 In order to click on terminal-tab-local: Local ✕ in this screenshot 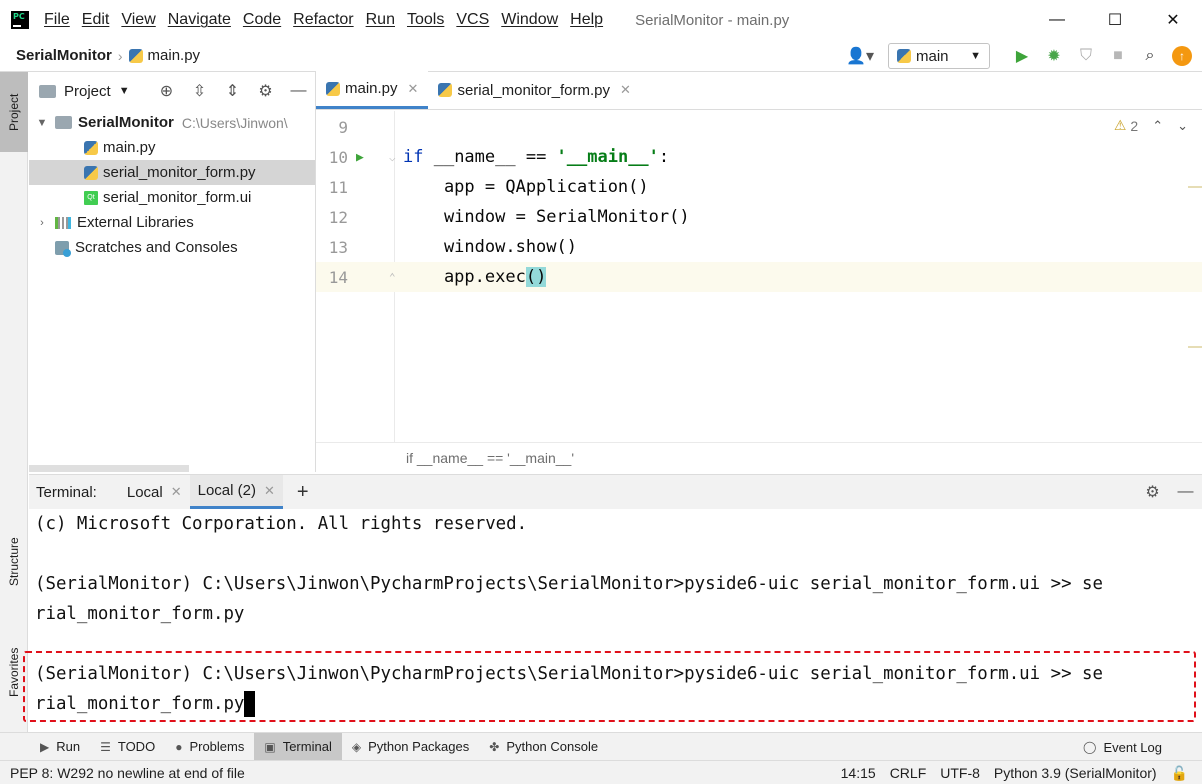, I will do `click(154, 492)`.